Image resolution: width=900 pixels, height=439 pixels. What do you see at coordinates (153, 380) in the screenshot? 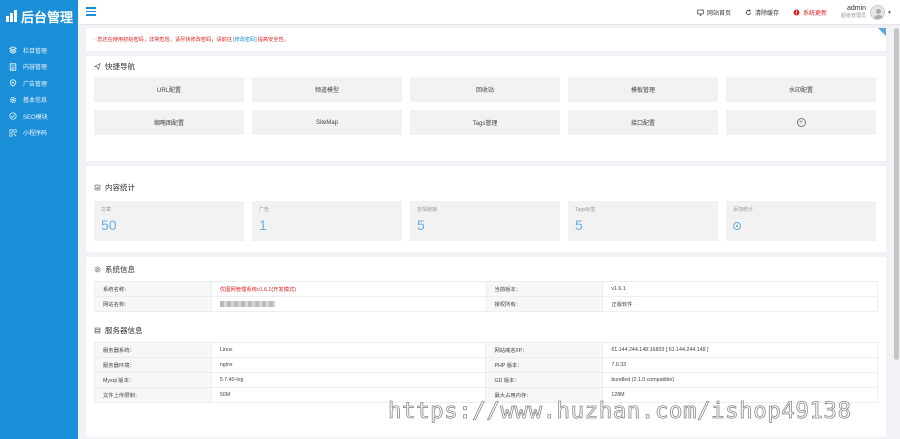
I see `table-cell-key: Mysql 版本：` at bounding box center [153, 380].